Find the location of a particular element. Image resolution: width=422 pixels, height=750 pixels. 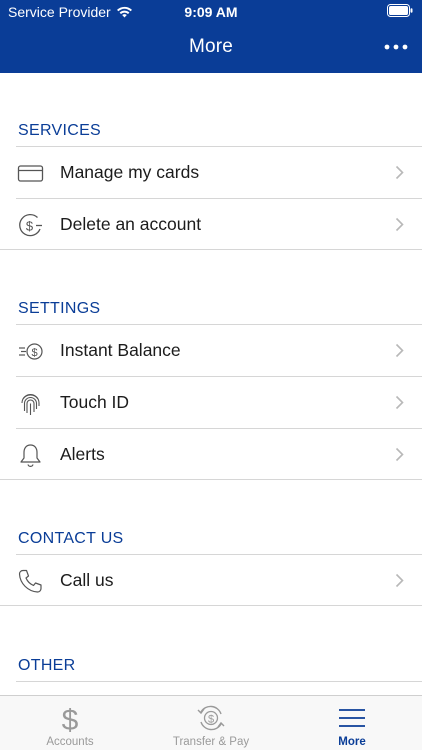

fast-dollar-icon: $ is located at coordinates (31, 351).